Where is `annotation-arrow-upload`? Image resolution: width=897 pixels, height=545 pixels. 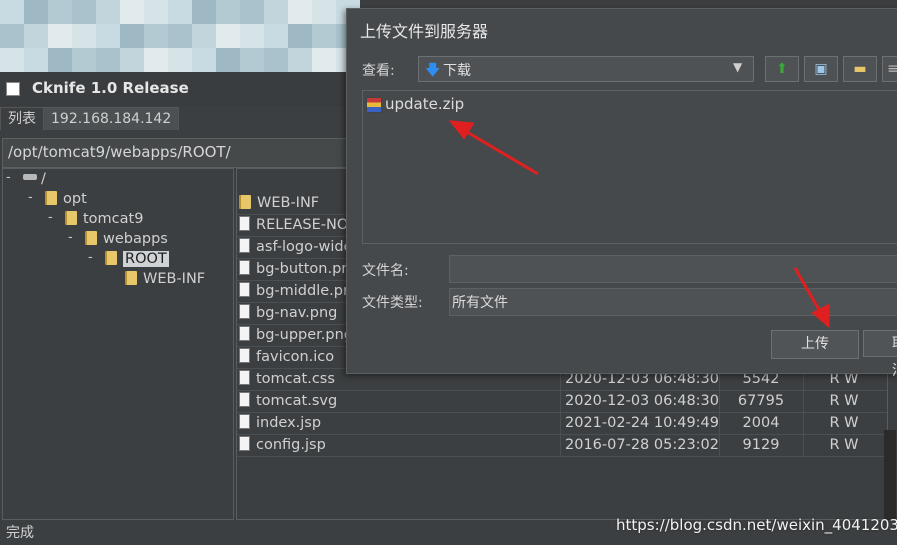
annotation-arrow-upload is located at coordinates (811, 298).